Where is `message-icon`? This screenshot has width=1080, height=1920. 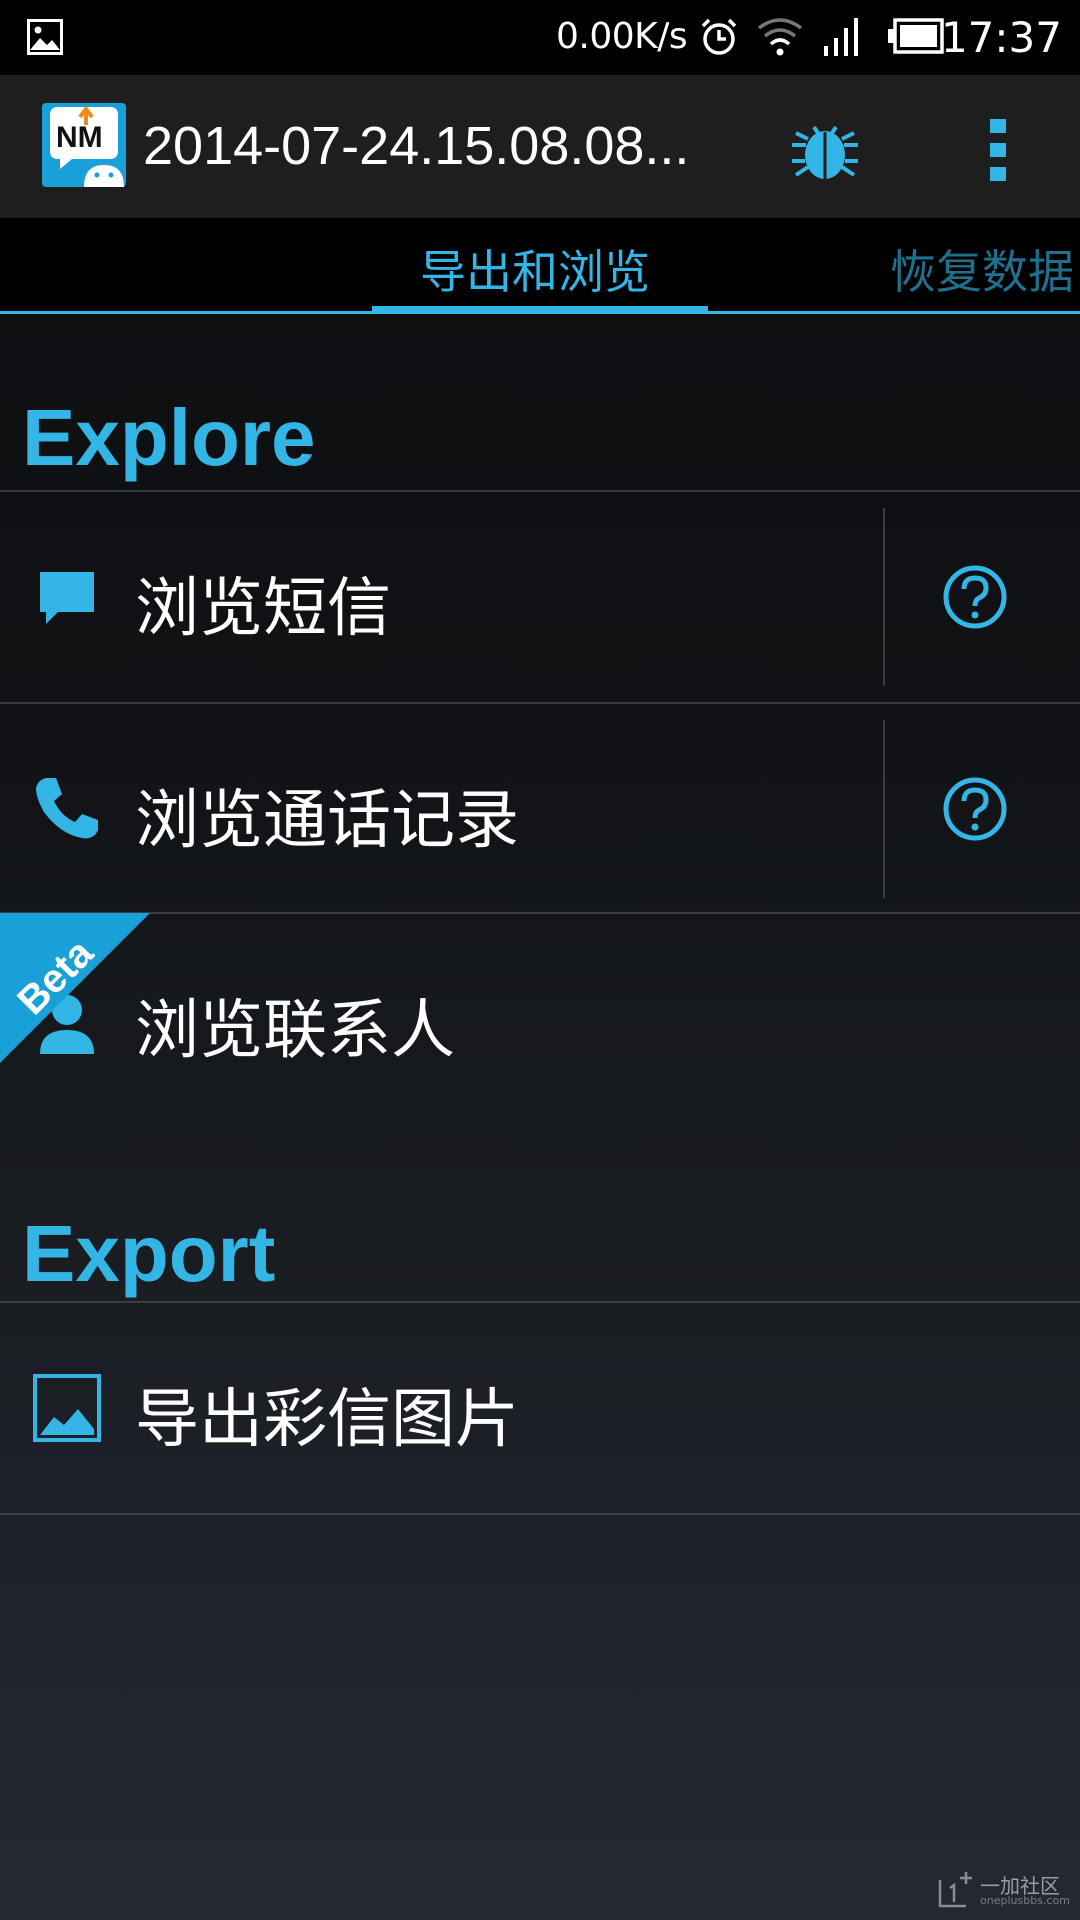
message-icon is located at coordinates (67, 598).